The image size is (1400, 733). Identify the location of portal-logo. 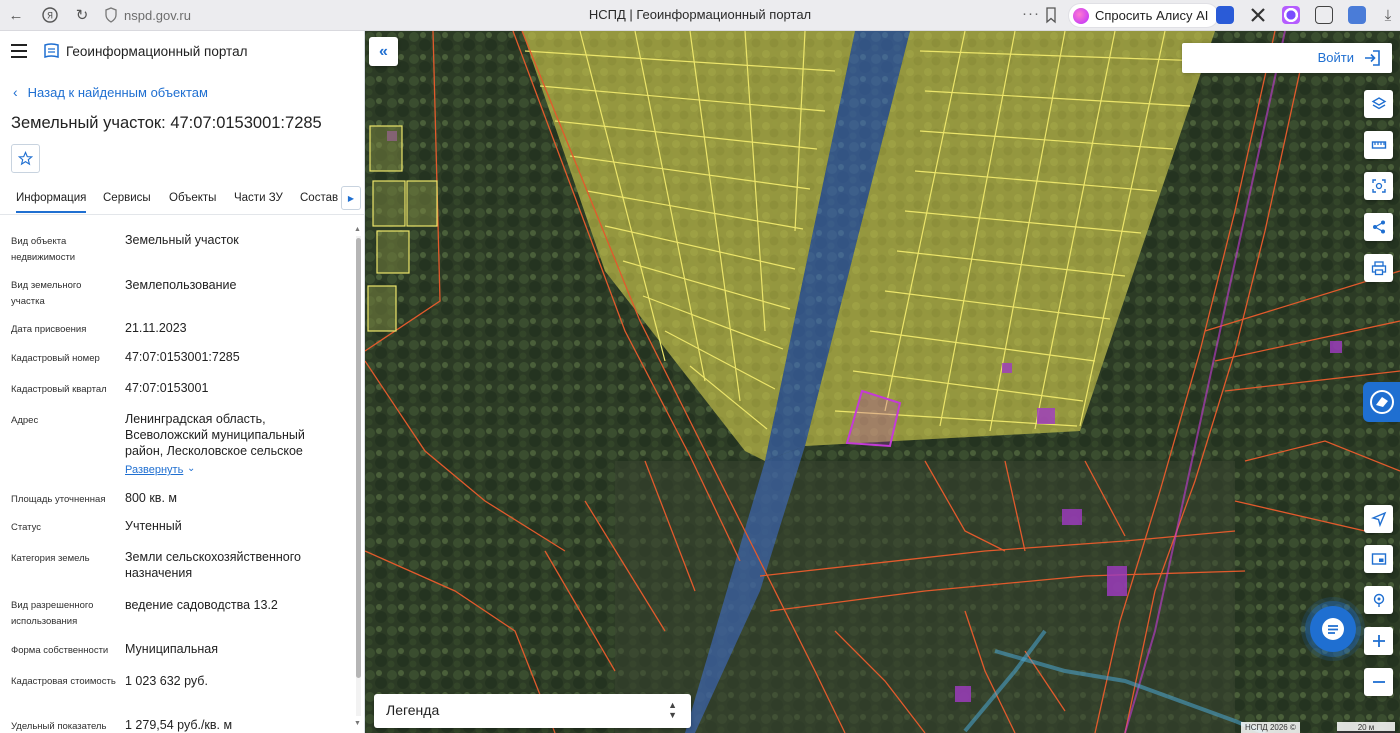
(51, 51).